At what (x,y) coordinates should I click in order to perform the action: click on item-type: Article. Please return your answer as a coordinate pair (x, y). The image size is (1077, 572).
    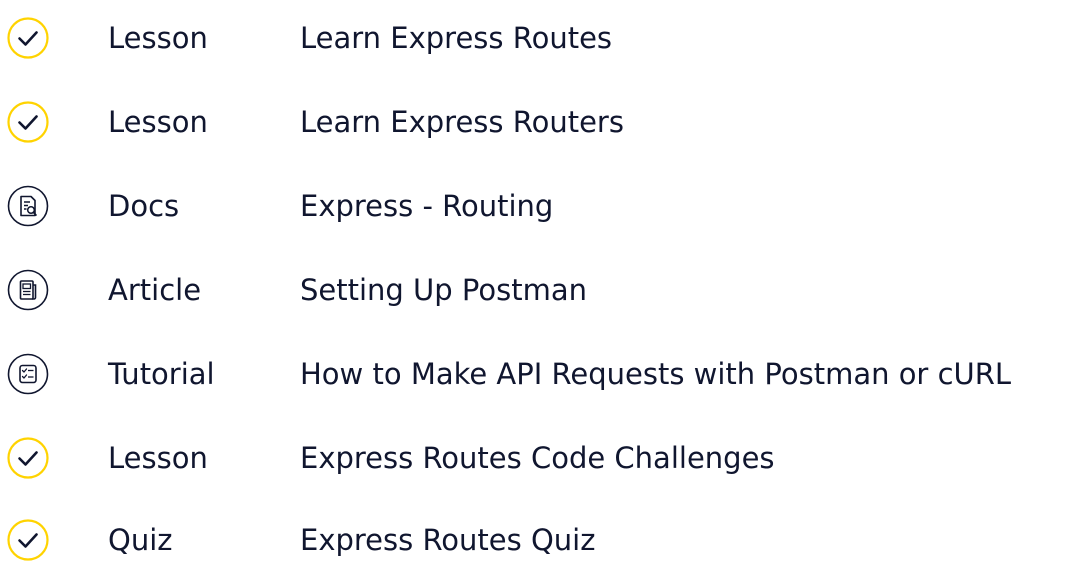
    Looking at the image, I should click on (155, 290).